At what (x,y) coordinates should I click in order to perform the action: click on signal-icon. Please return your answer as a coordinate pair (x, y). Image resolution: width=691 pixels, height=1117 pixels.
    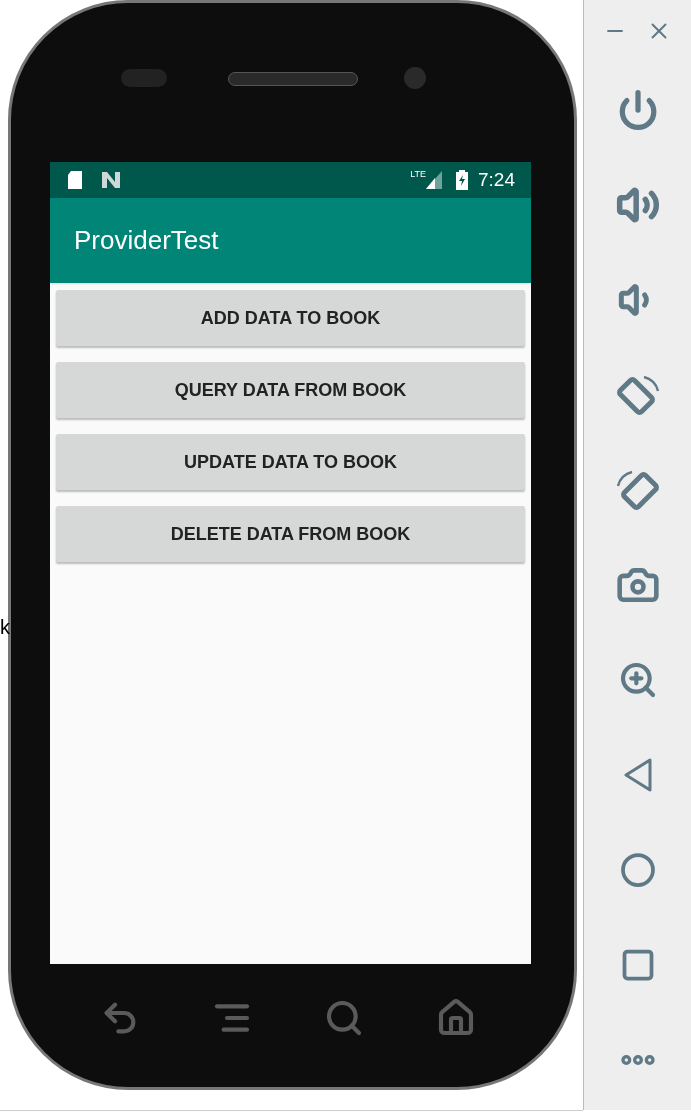
    Looking at the image, I should click on (434, 180).